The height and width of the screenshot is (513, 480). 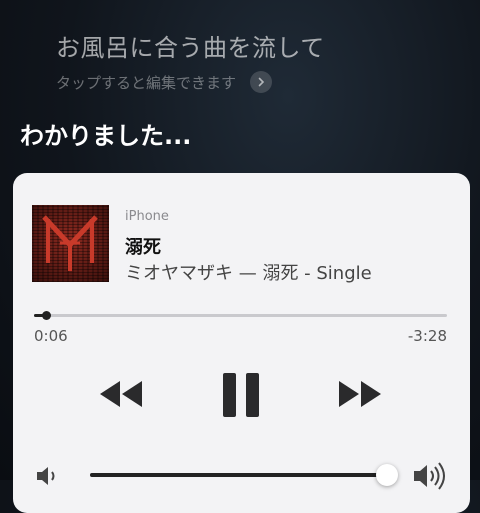 I want to click on device-label: iPhone, so click(x=147, y=216).